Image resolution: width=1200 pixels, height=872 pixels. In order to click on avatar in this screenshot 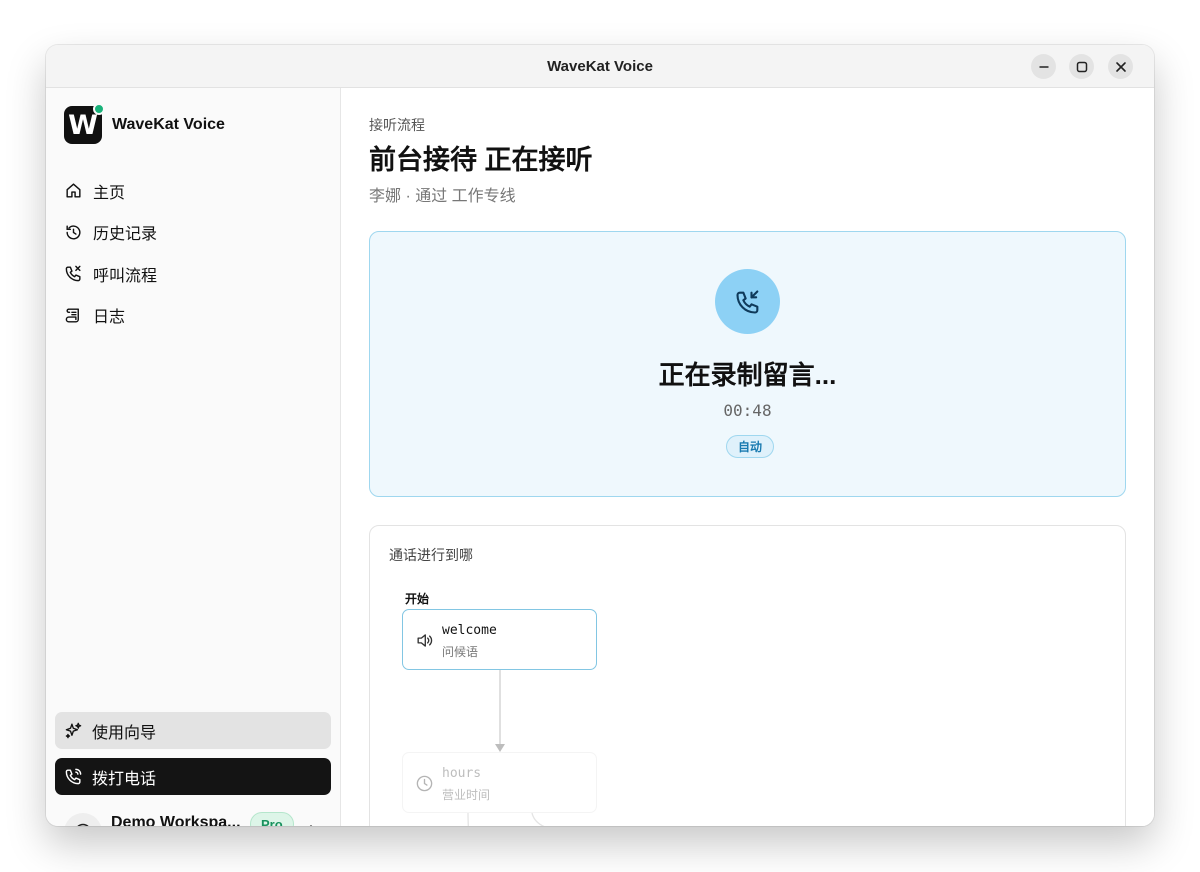, I will do `click(83, 819)`.